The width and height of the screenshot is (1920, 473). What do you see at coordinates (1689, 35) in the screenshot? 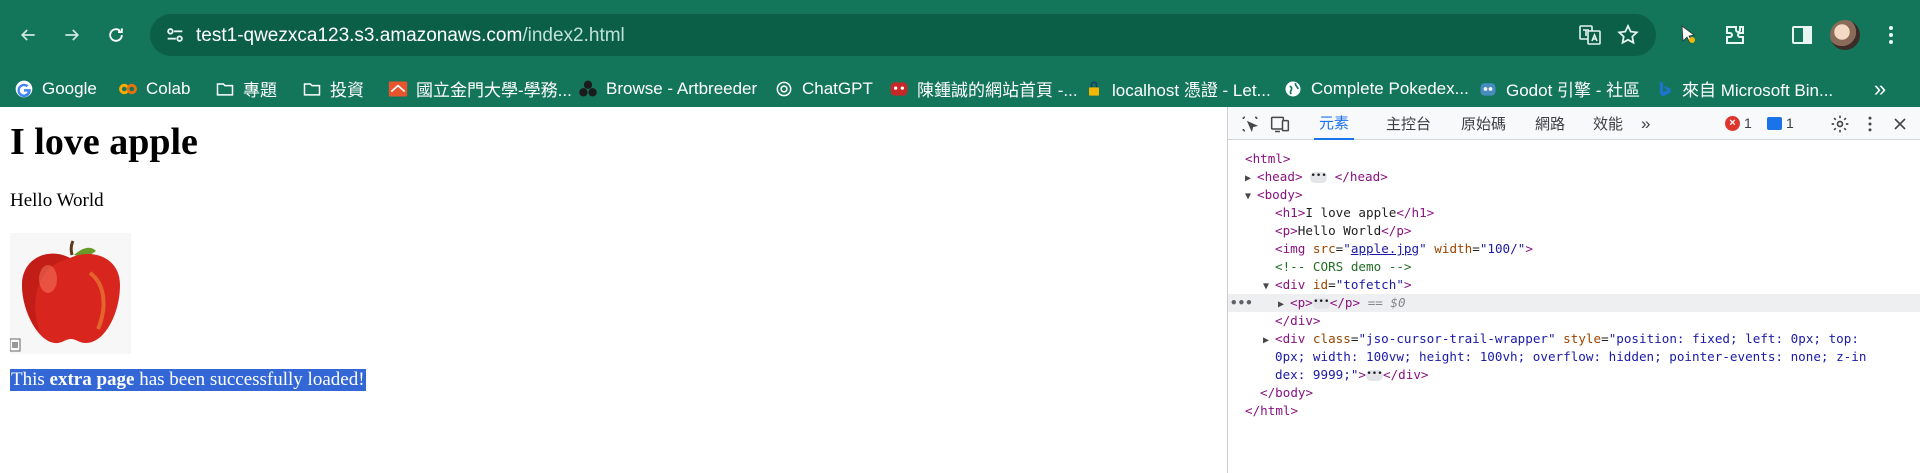
I see `extension-icon` at bounding box center [1689, 35].